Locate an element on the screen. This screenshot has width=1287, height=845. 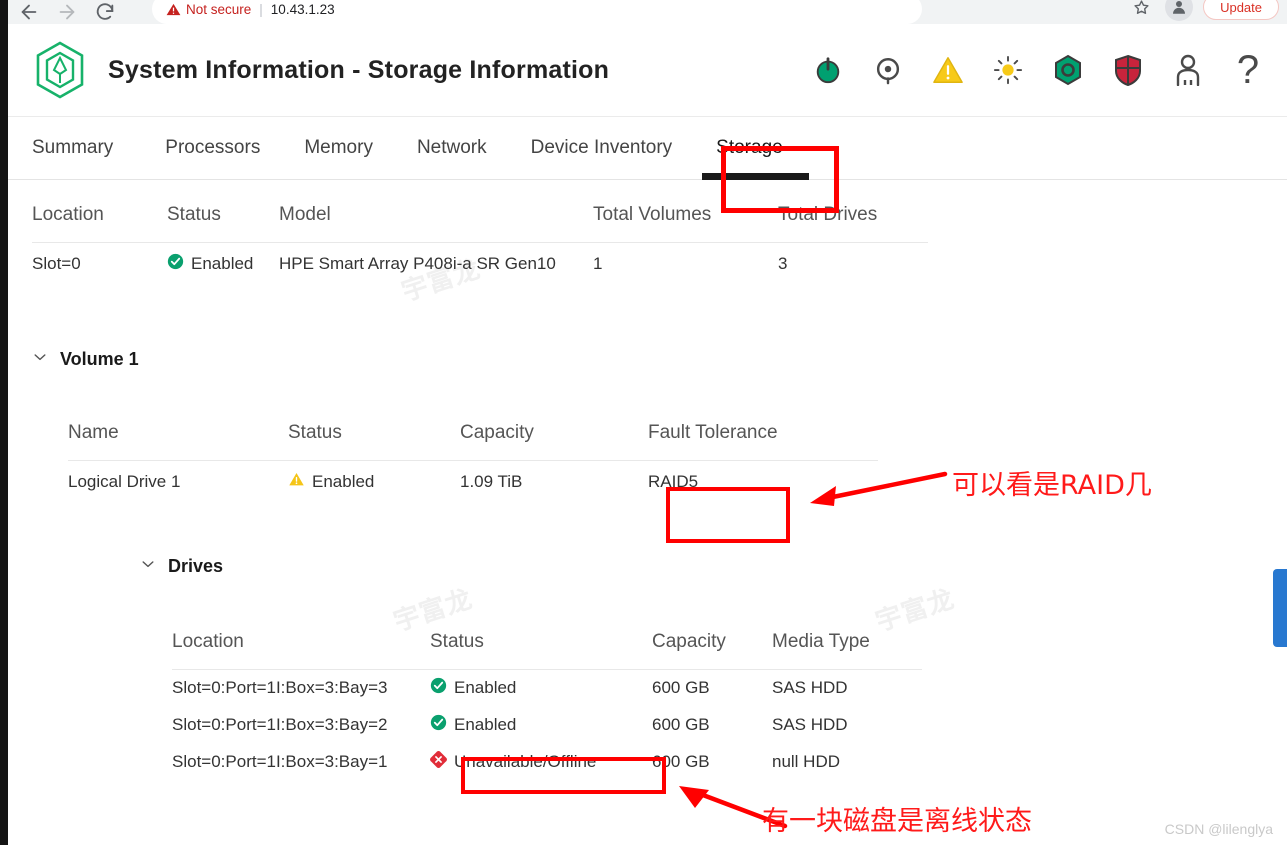
user-account-icon is located at coordinates (1188, 70).